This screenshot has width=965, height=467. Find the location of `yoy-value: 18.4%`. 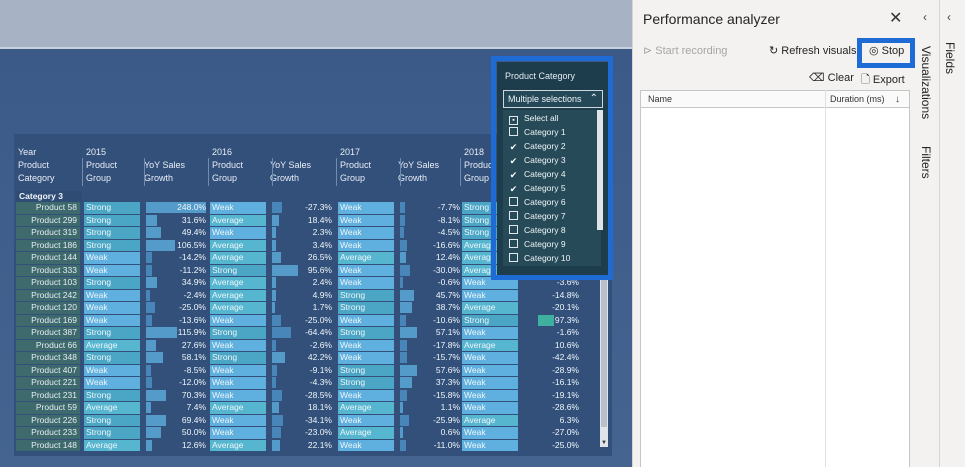

yoy-value: 18.4% is located at coordinates (319, 219).